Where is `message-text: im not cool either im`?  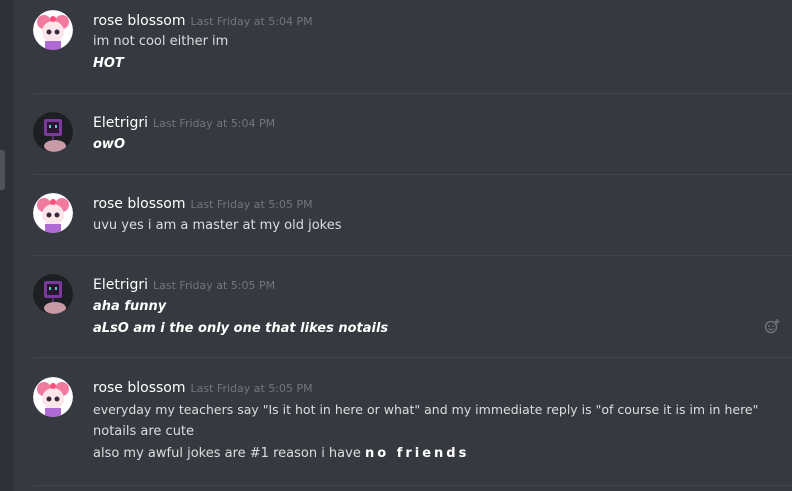 message-text: im not cool either im is located at coordinates (161, 41).